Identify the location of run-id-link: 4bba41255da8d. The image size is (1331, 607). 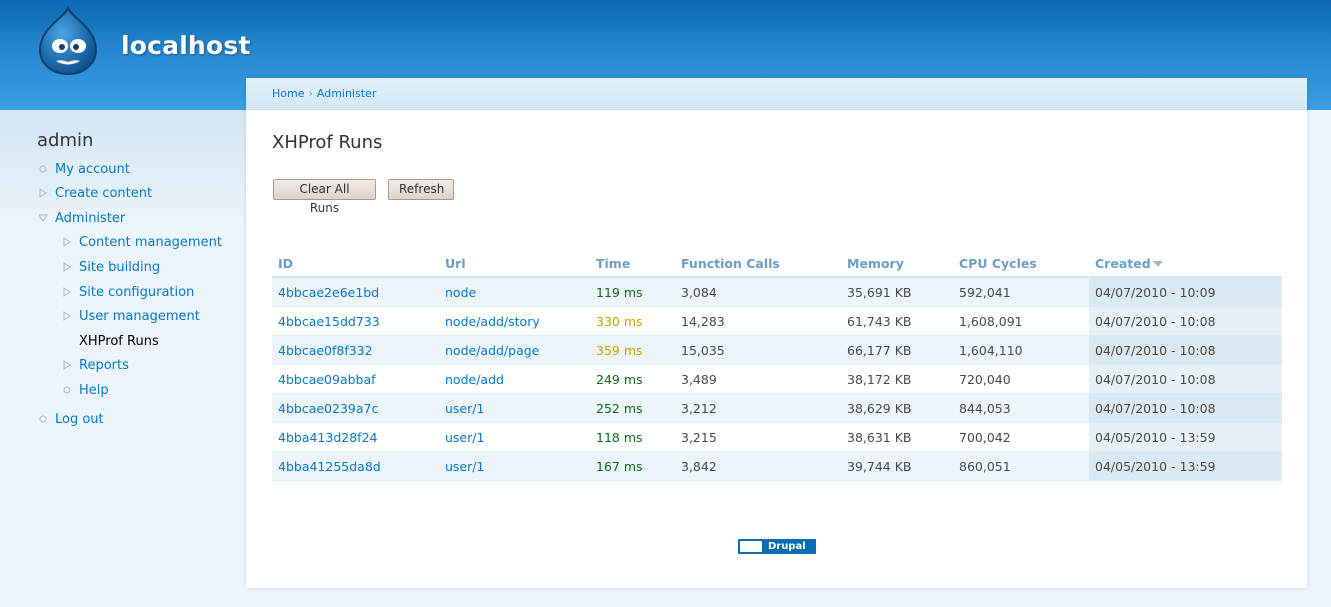
(329, 466).